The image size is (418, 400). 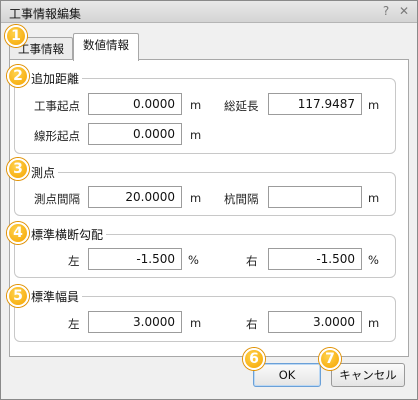 I want to click on dialog-title: 工事情報編集, so click(x=45, y=14).